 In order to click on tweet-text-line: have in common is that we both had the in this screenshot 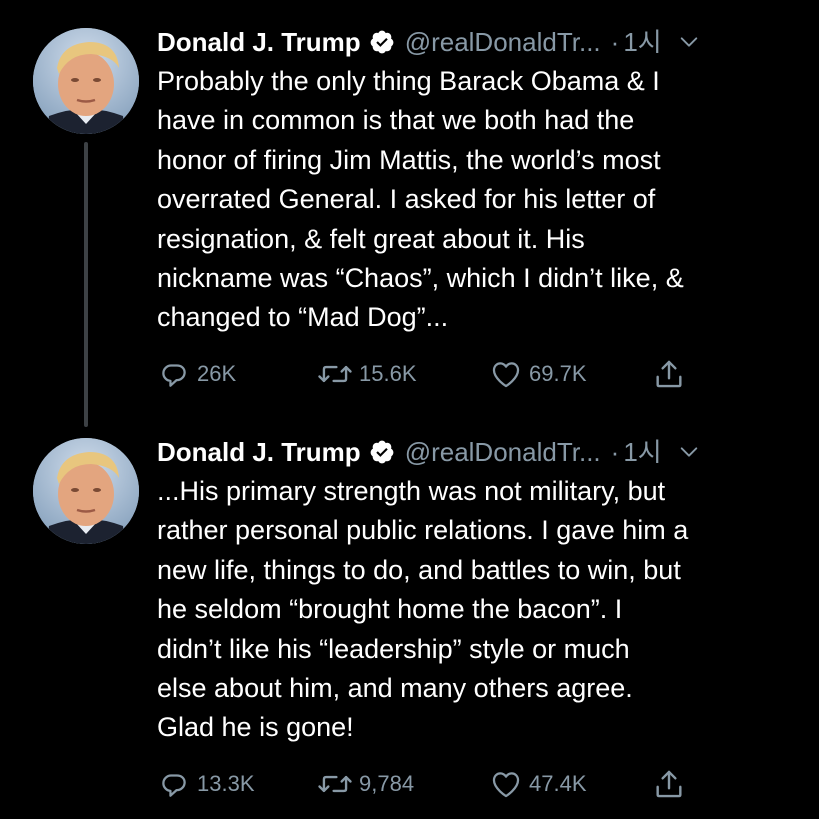, I will do `click(396, 120)`.